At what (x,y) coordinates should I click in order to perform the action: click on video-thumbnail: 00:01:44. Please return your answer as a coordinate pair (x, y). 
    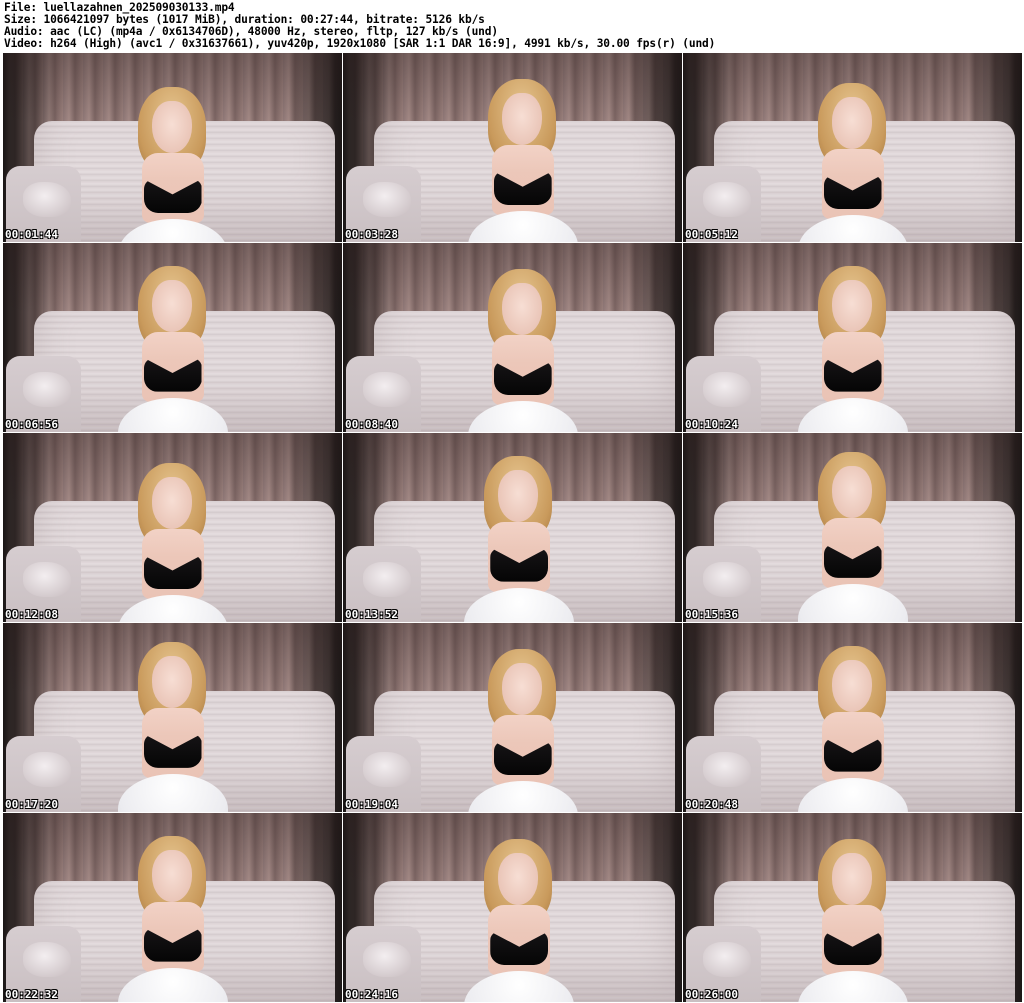
    Looking at the image, I should click on (172, 147).